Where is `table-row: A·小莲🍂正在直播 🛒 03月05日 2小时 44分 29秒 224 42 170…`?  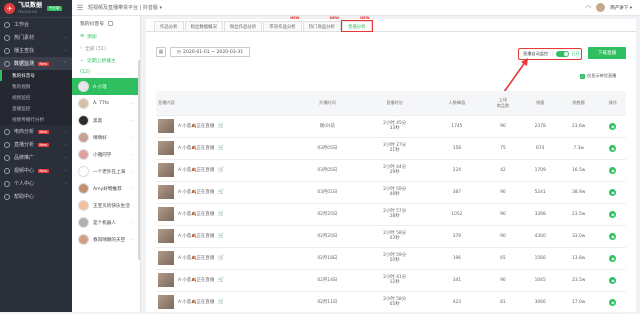 table-row: A·小莲🍂正在直播 🛒 03月05日 2小时 44分 29秒 224 42 170… is located at coordinates (391, 170).